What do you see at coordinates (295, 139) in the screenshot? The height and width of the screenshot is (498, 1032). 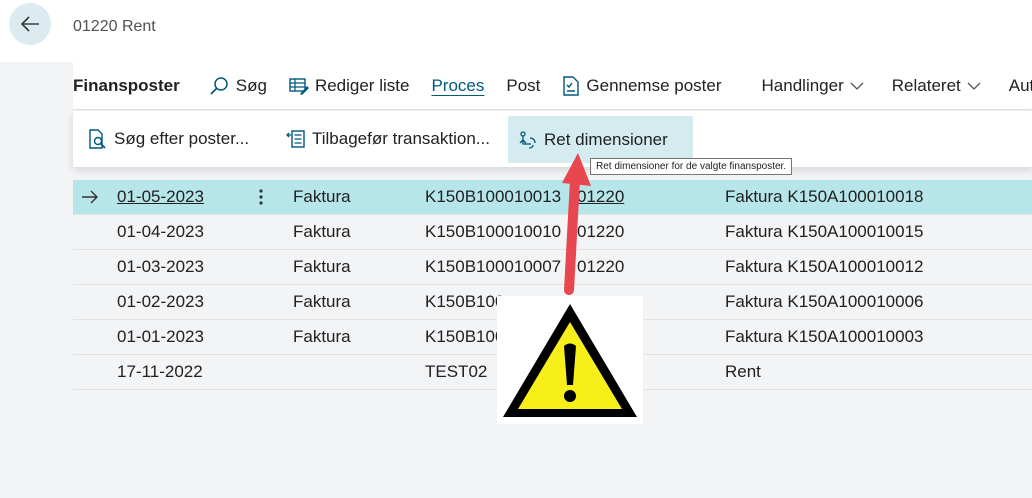 I see `reverse-transaction-icon` at bounding box center [295, 139].